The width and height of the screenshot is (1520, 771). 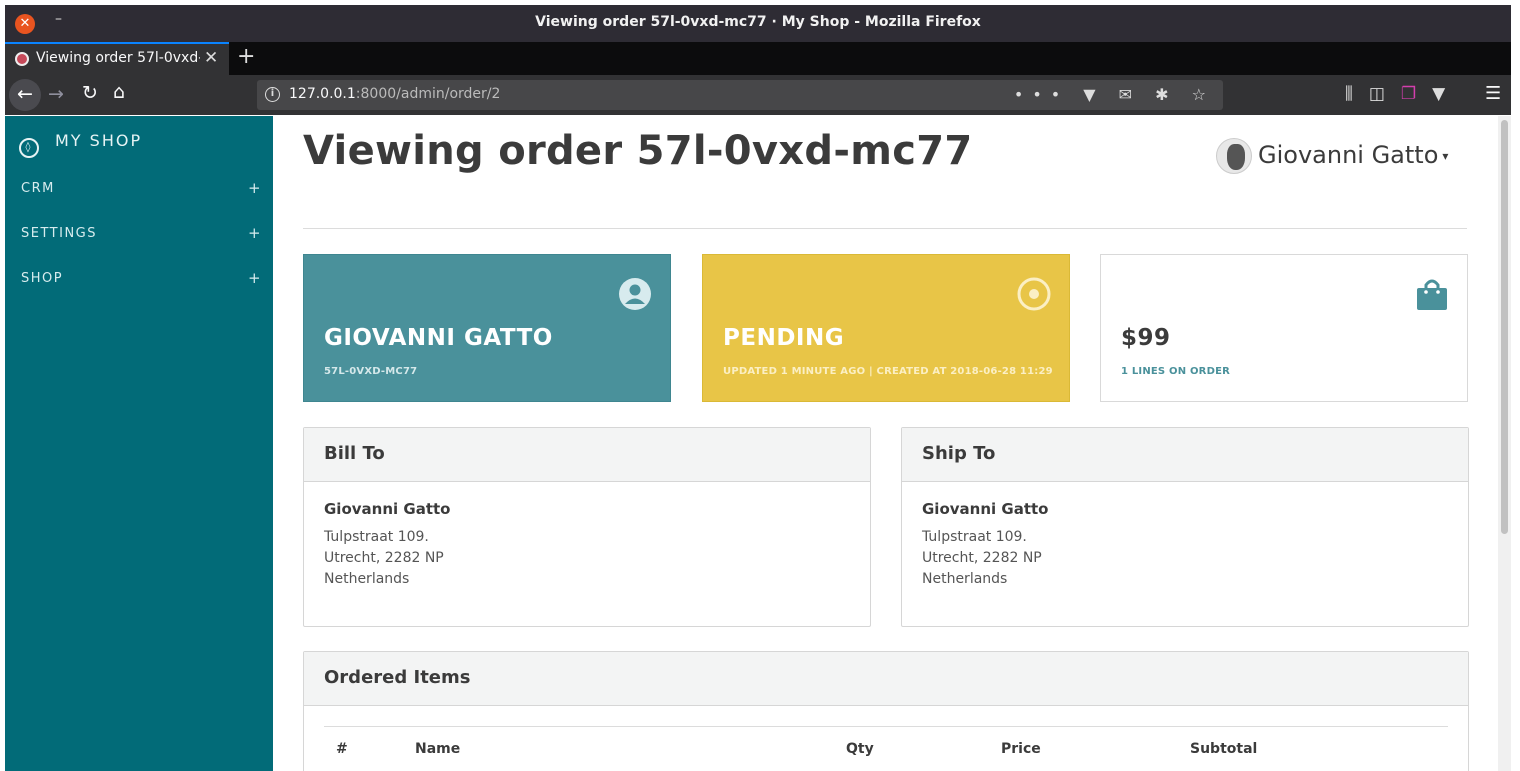 What do you see at coordinates (397, 677) in the screenshot?
I see `panel-title: Ordered Items` at bounding box center [397, 677].